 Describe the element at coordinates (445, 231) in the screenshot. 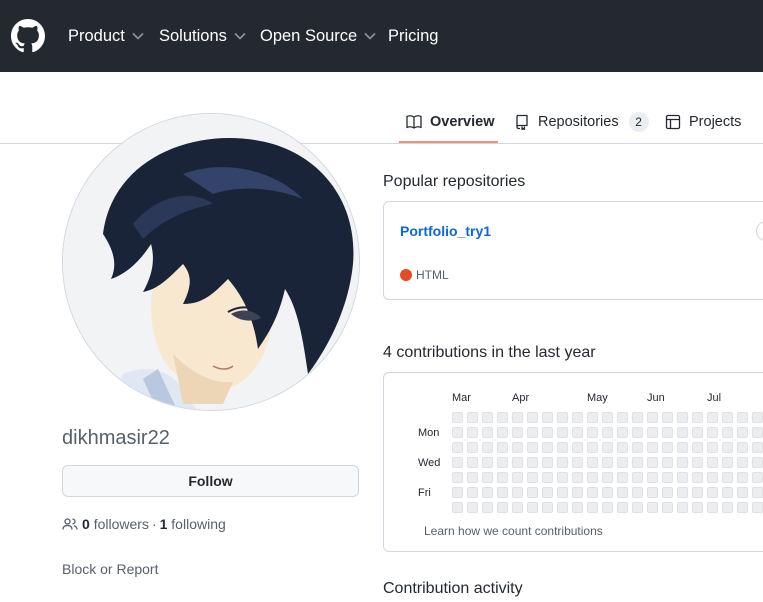

I see `repo-link-portfolio: Portfolio_try1` at that location.